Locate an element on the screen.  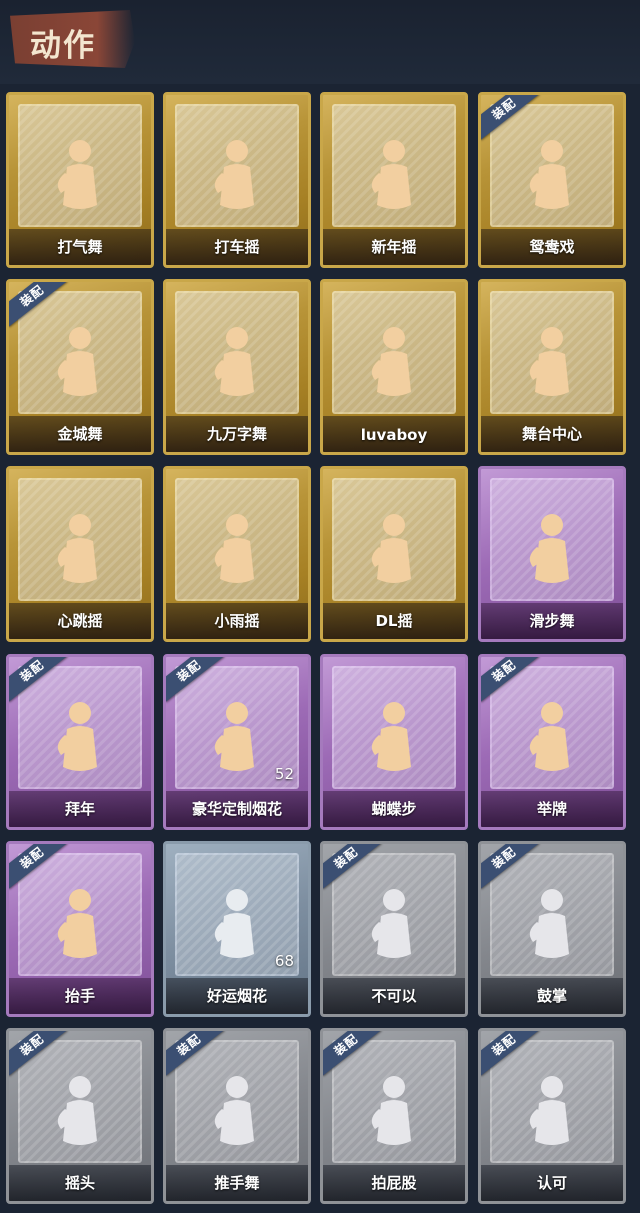
emote-card: 认可 装配 is located at coordinates (552, 1116).